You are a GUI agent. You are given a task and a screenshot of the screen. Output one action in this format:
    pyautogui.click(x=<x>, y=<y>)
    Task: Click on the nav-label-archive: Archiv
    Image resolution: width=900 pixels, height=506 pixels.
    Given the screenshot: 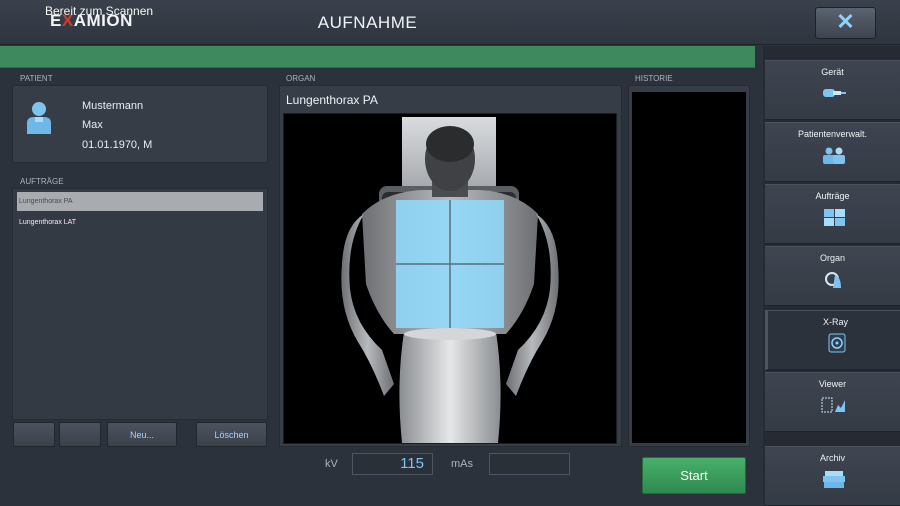 What is the action you would take?
    pyautogui.click(x=832, y=458)
    